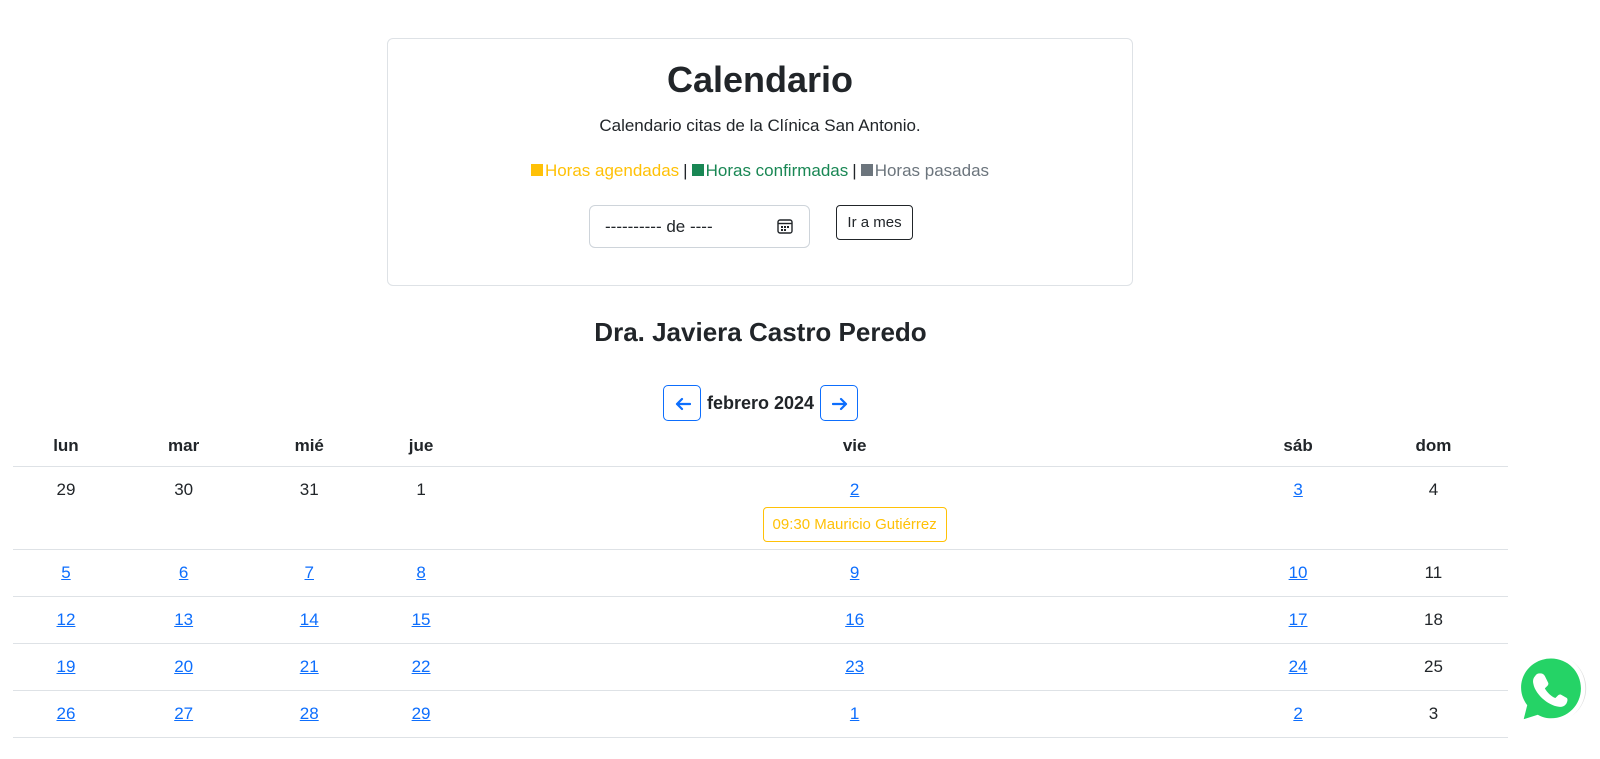 This screenshot has height=759, width=1600. What do you see at coordinates (309, 508) in the screenshot?
I see `day-cell: 31` at bounding box center [309, 508].